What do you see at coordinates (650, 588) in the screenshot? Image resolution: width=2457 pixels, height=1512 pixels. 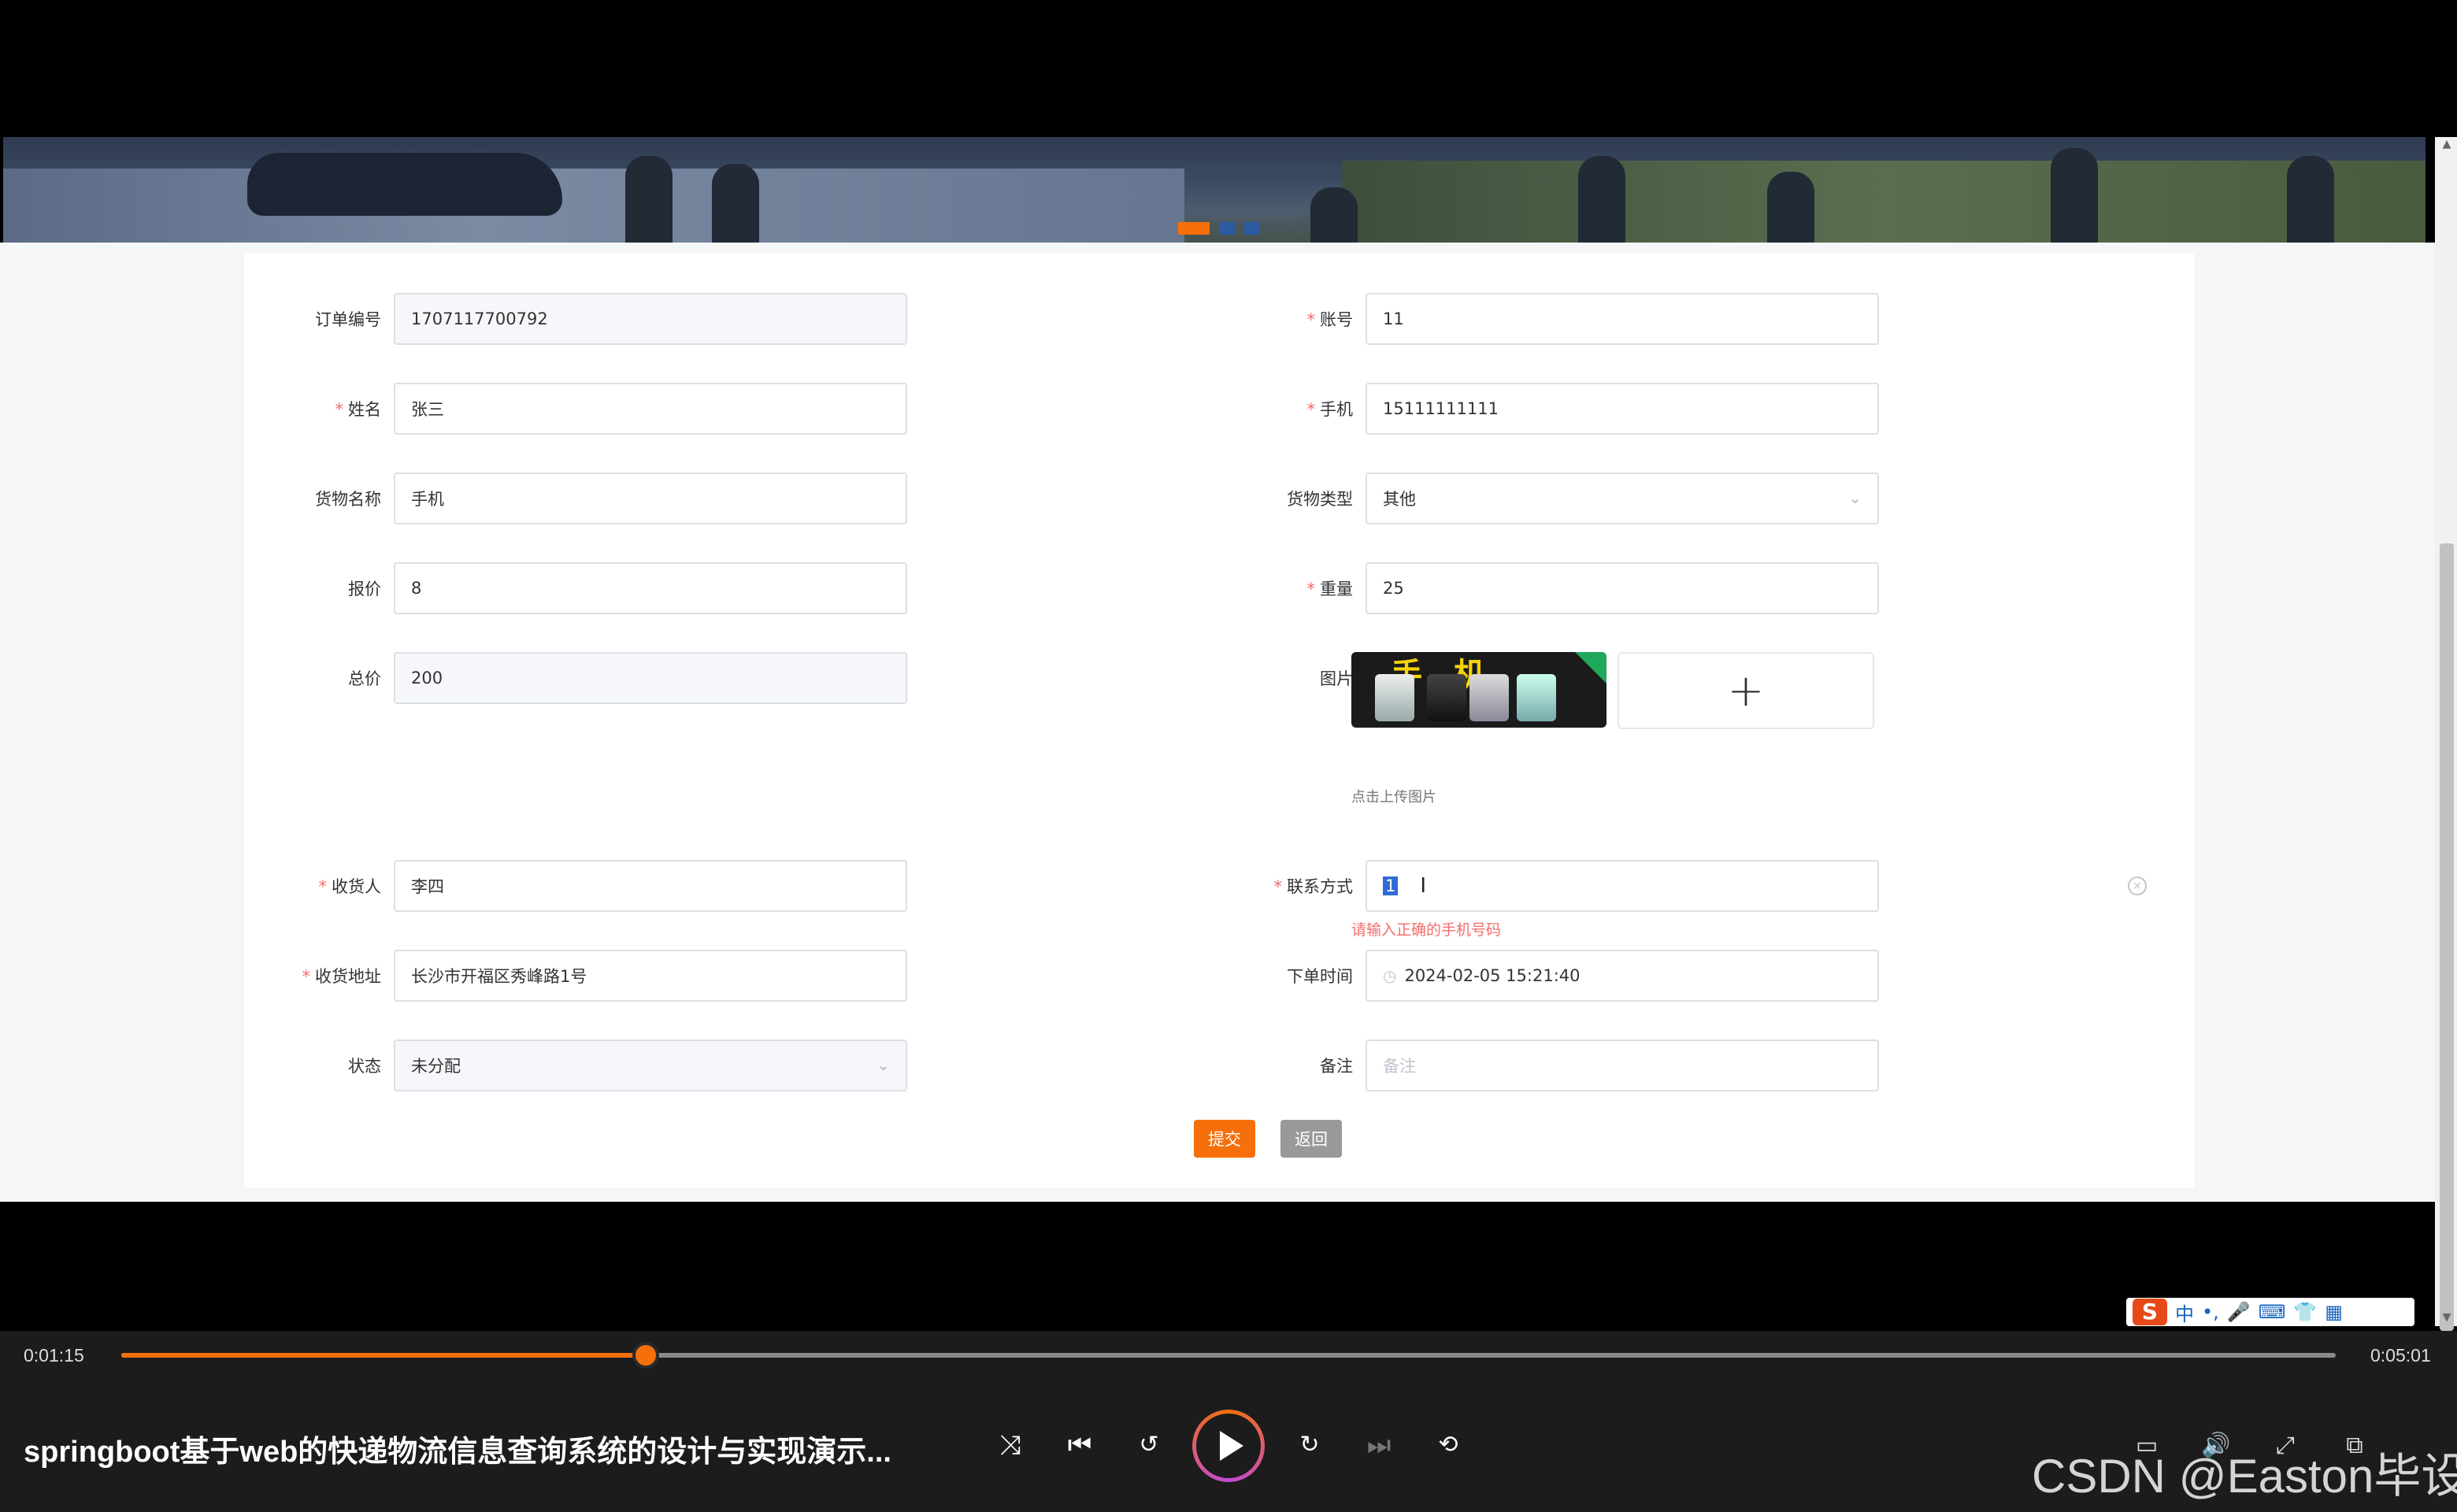 I see `quote-input: 8` at bounding box center [650, 588].